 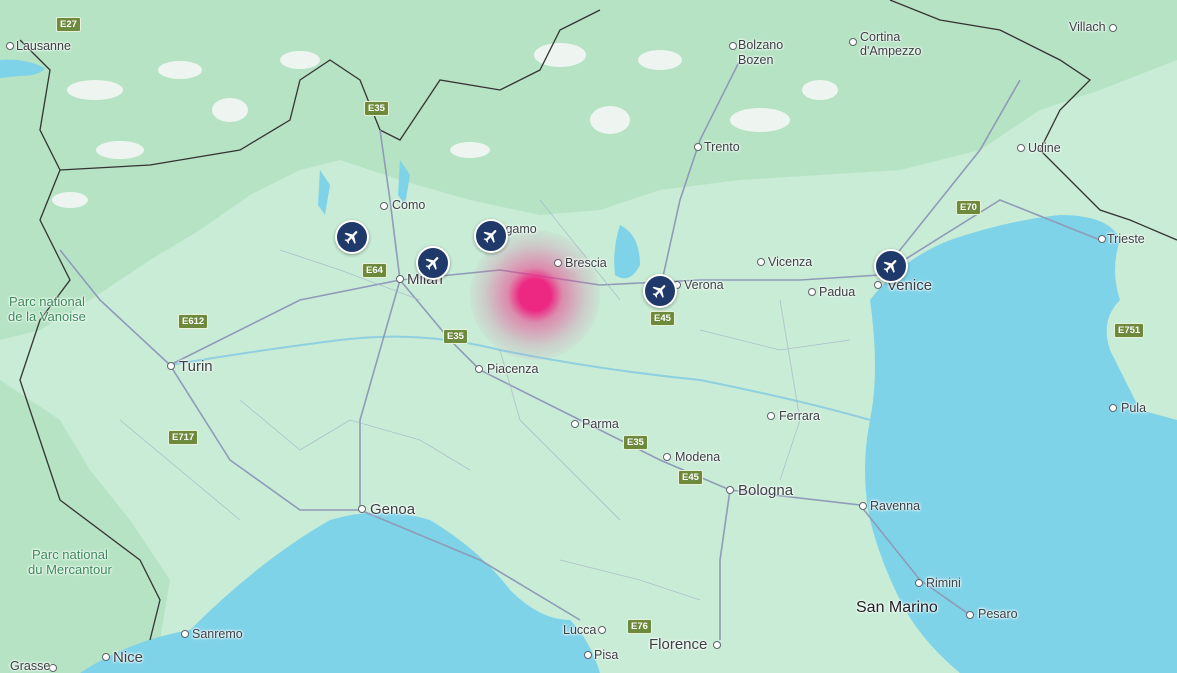 I want to click on city-label-parma: Parma, so click(x=600, y=424).